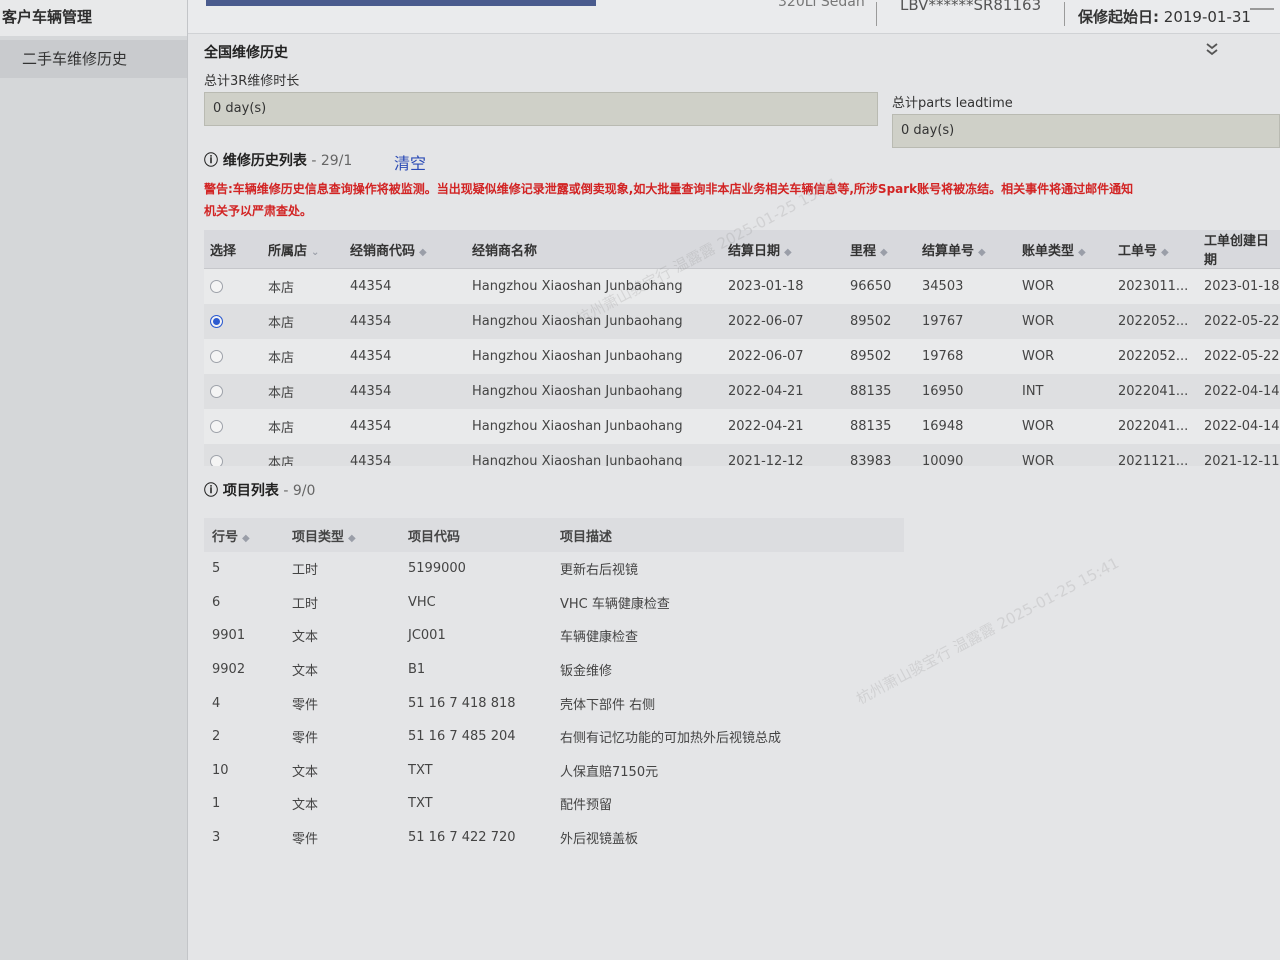 Image resolution: width=1280 pixels, height=960 pixels. I want to click on cell-line: 2, so click(216, 737).